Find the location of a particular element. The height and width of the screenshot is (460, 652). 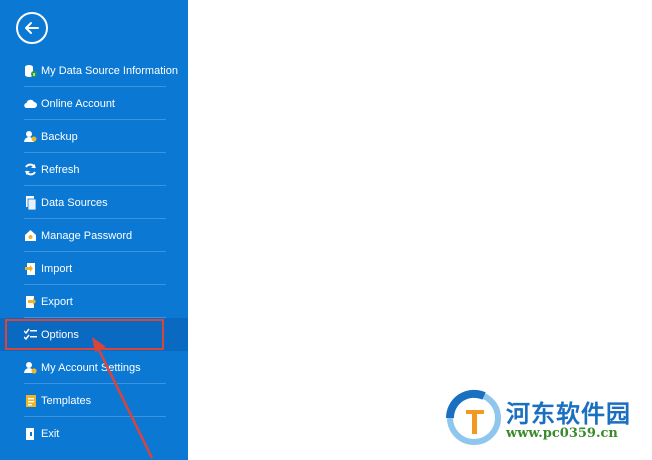

menu-item-refresh: Refresh is located at coordinates (94, 169).